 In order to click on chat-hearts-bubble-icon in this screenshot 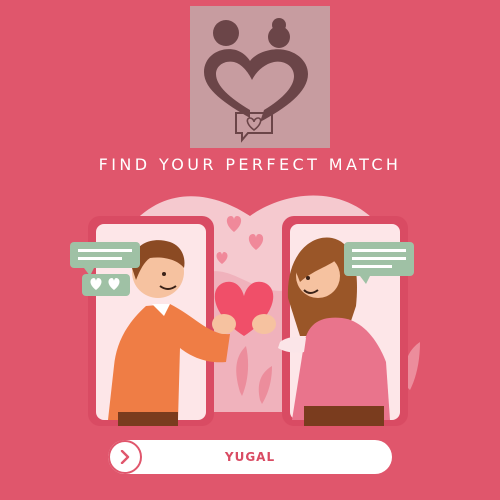, I will do `click(106, 285)`.